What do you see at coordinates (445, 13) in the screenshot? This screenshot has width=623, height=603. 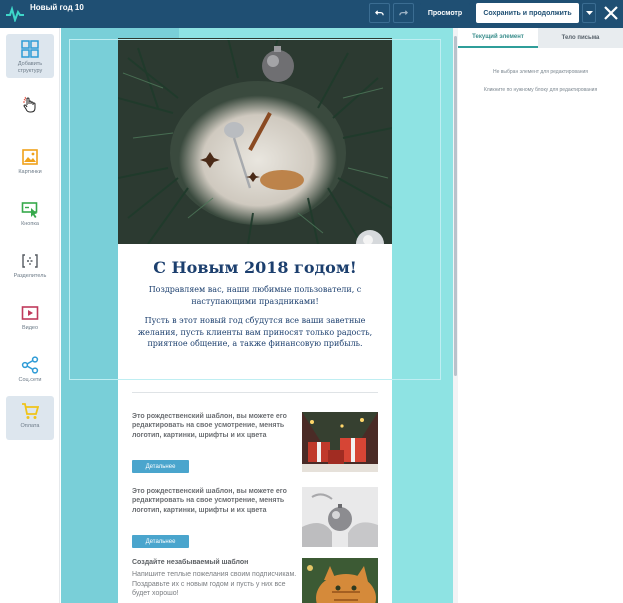 I see `preview-button: Просмотр` at bounding box center [445, 13].